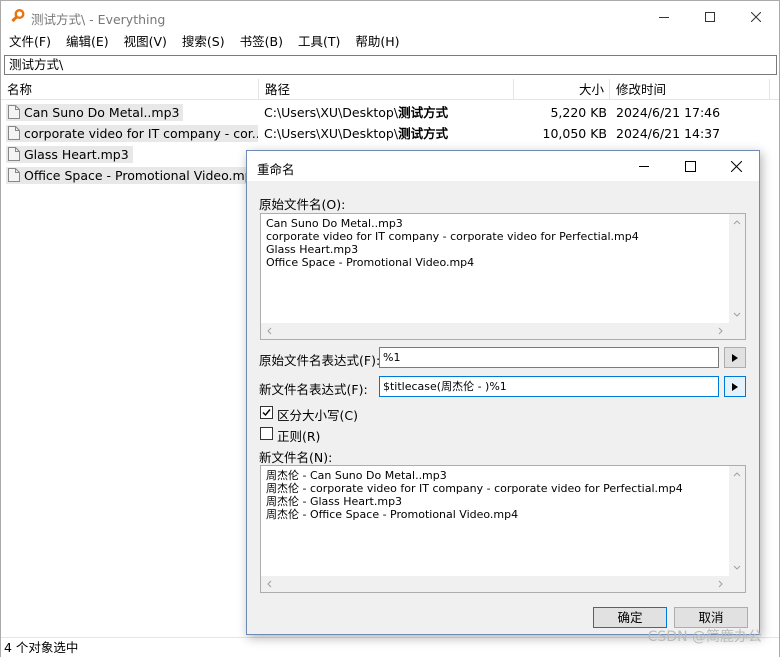 The width and height of the screenshot is (780, 658). I want to click on regex-label: 正则(R), so click(298, 435).